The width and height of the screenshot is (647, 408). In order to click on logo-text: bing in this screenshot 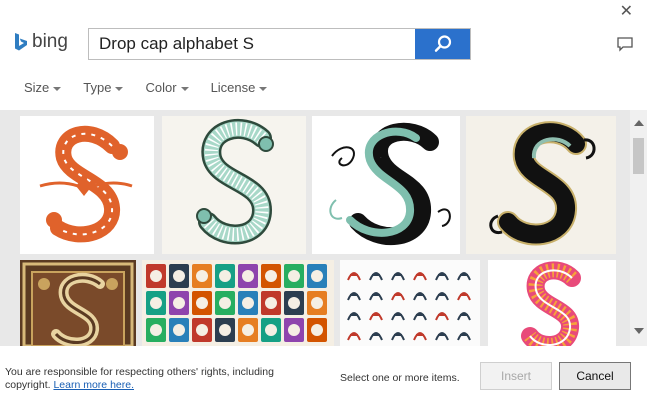, I will do `click(50, 41)`.